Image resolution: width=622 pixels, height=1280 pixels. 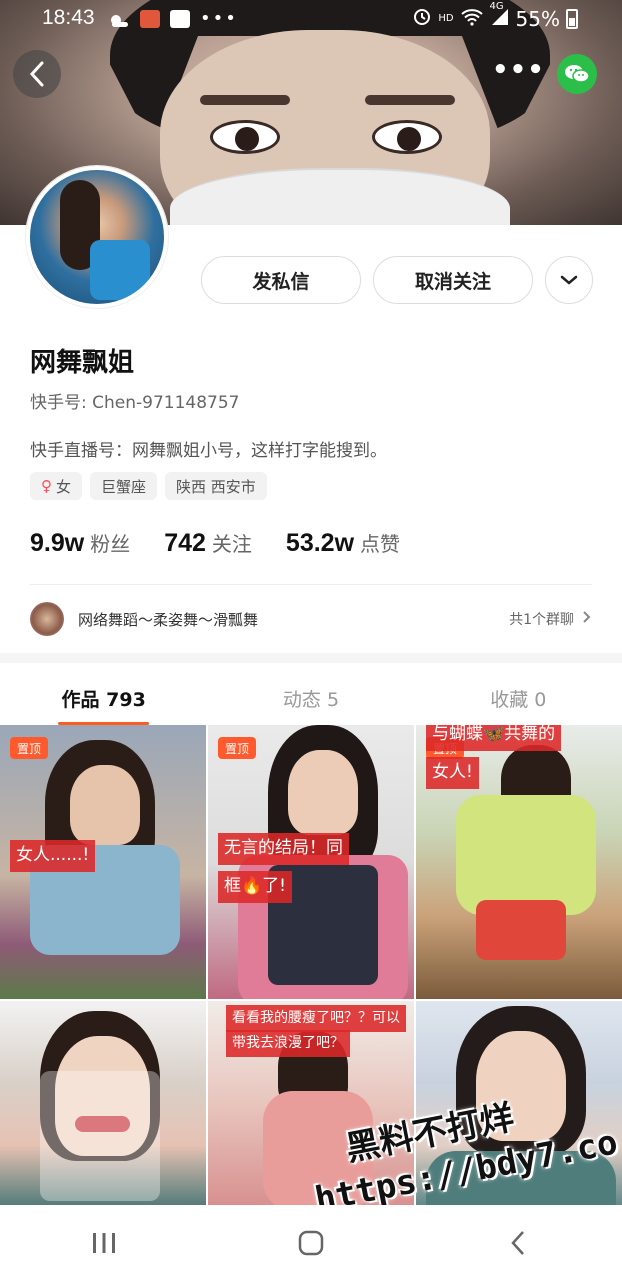 I want to click on weather-icon, so click(x=119, y=19).